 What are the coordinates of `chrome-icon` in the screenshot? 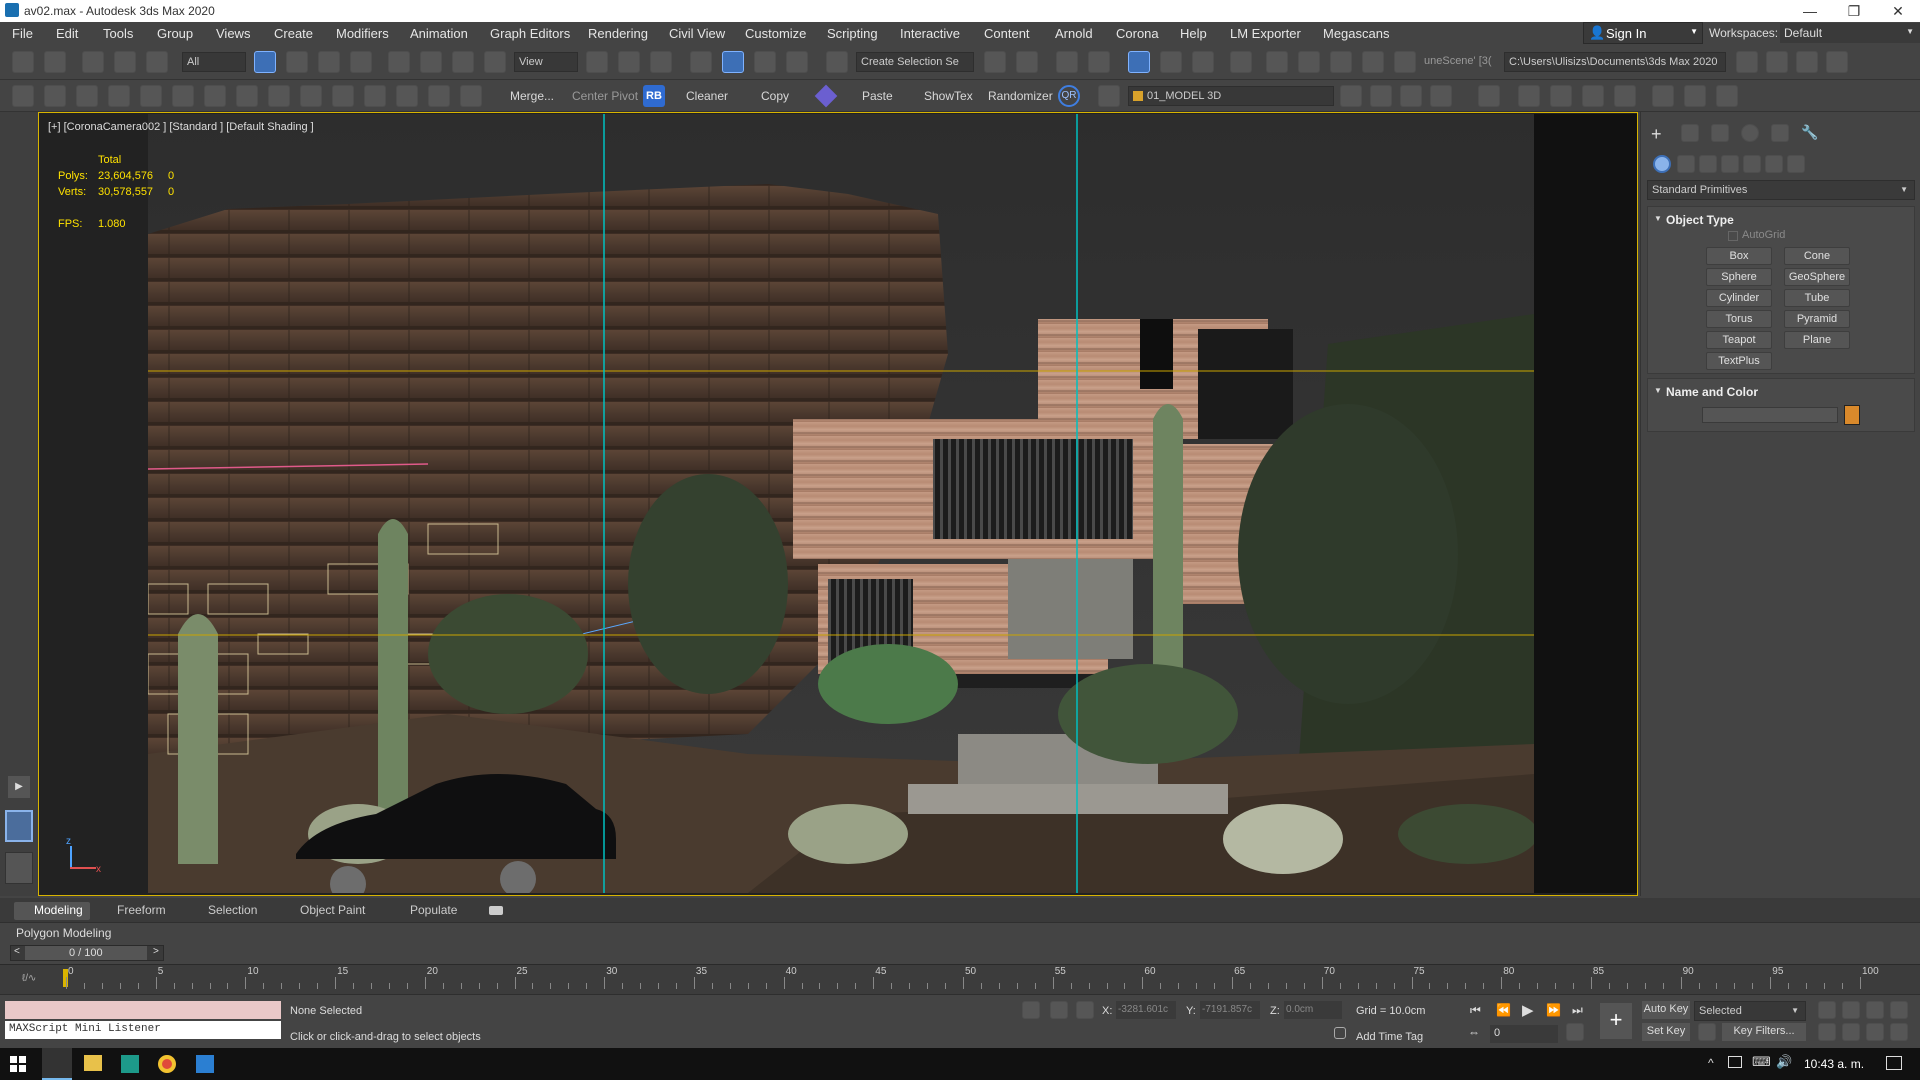 It's located at (167, 1064).